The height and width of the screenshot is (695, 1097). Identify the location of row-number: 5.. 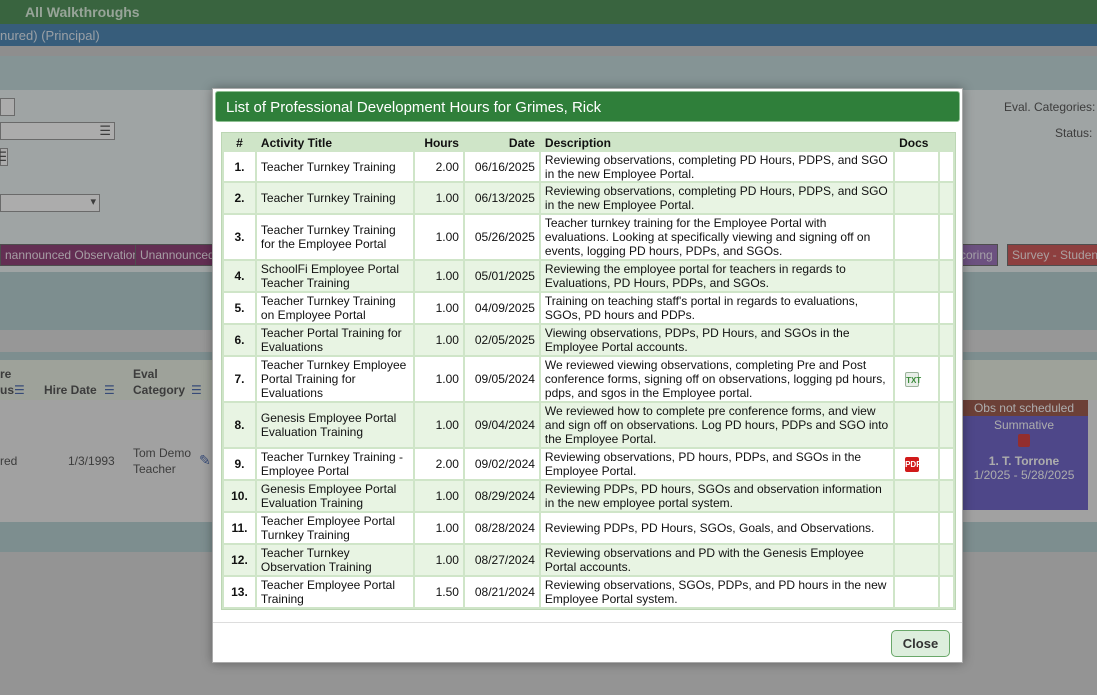
(239, 308).